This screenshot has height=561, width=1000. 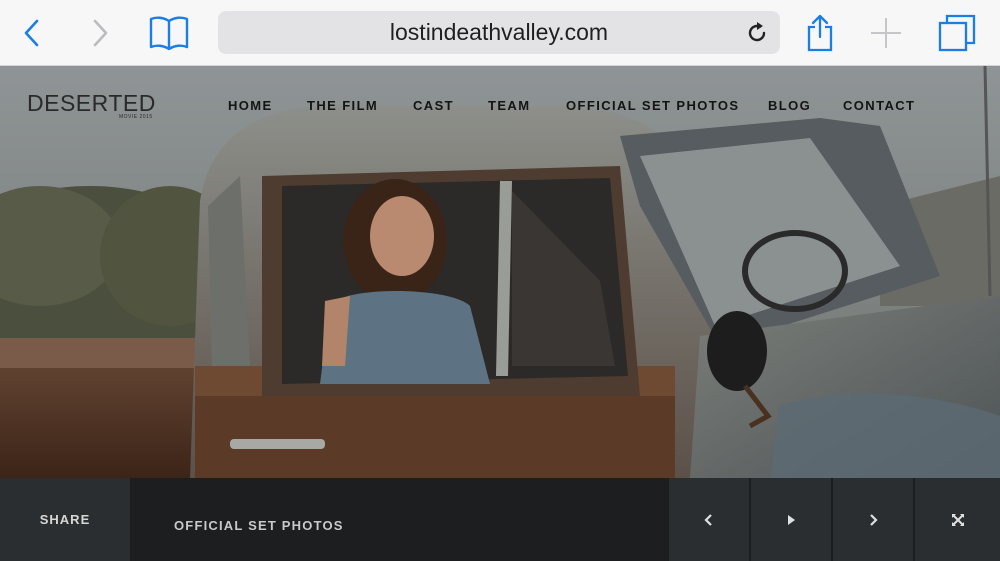 I want to click on next-button, so click(x=873, y=519).